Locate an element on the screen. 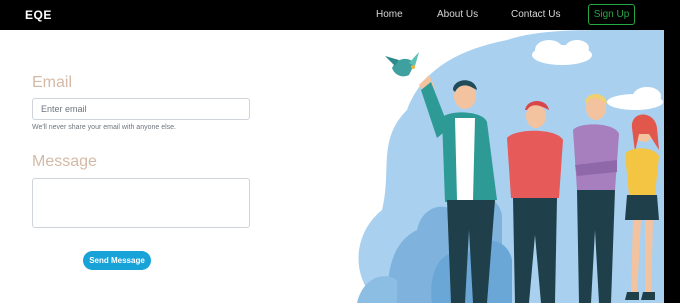  email-input is located at coordinates (141, 109).